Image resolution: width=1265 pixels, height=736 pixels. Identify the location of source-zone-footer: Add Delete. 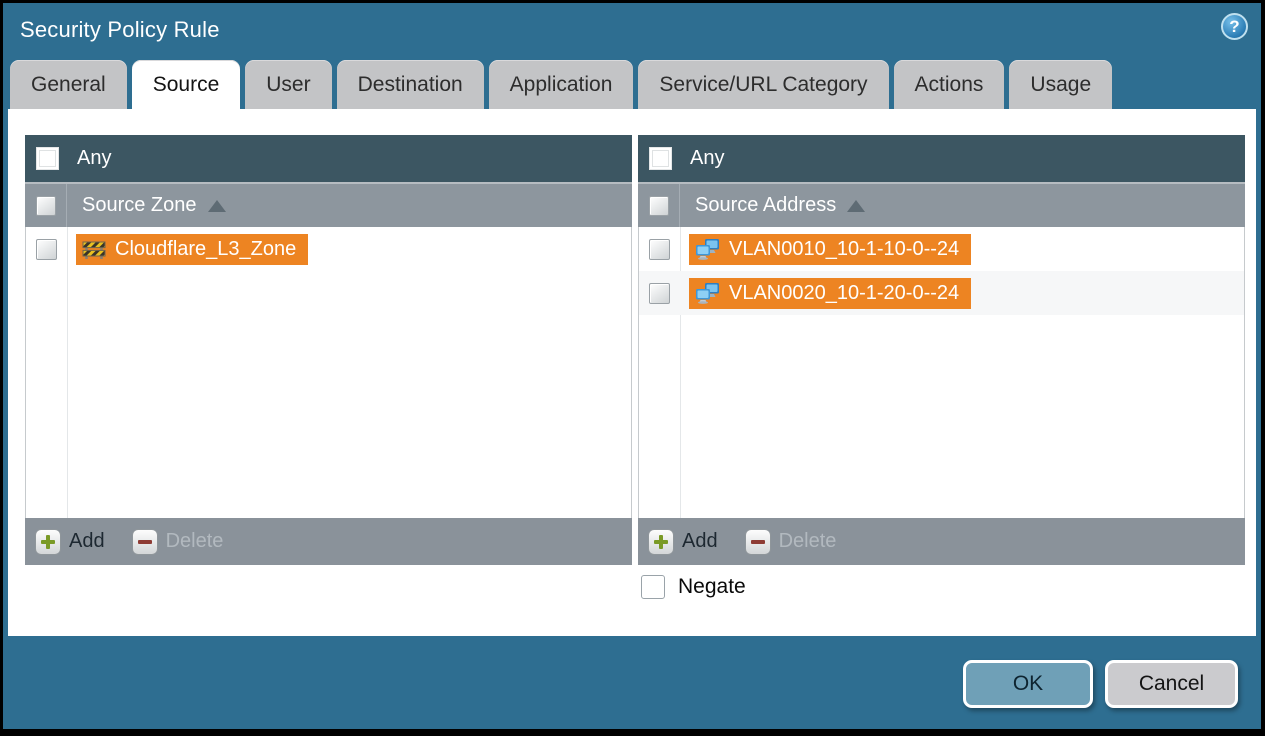
(328, 541).